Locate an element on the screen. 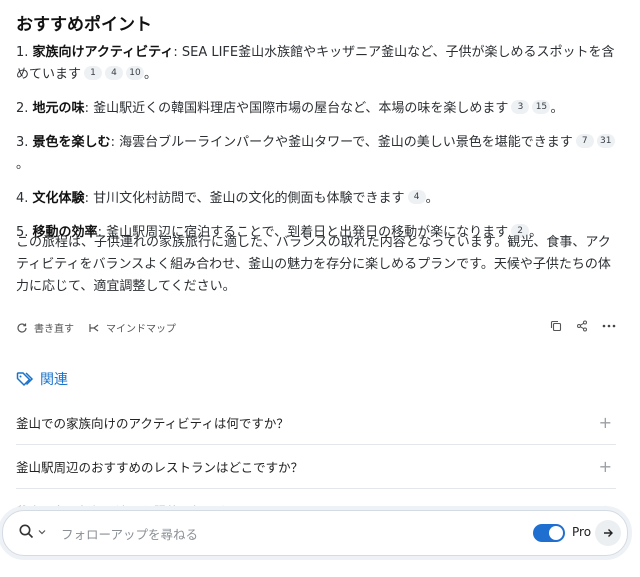 Image resolution: width=640 pixels, height=577 pixels. related-question: 釜山駅周辺のおすすめのレストランはどこですか？ + is located at coordinates (316, 466).